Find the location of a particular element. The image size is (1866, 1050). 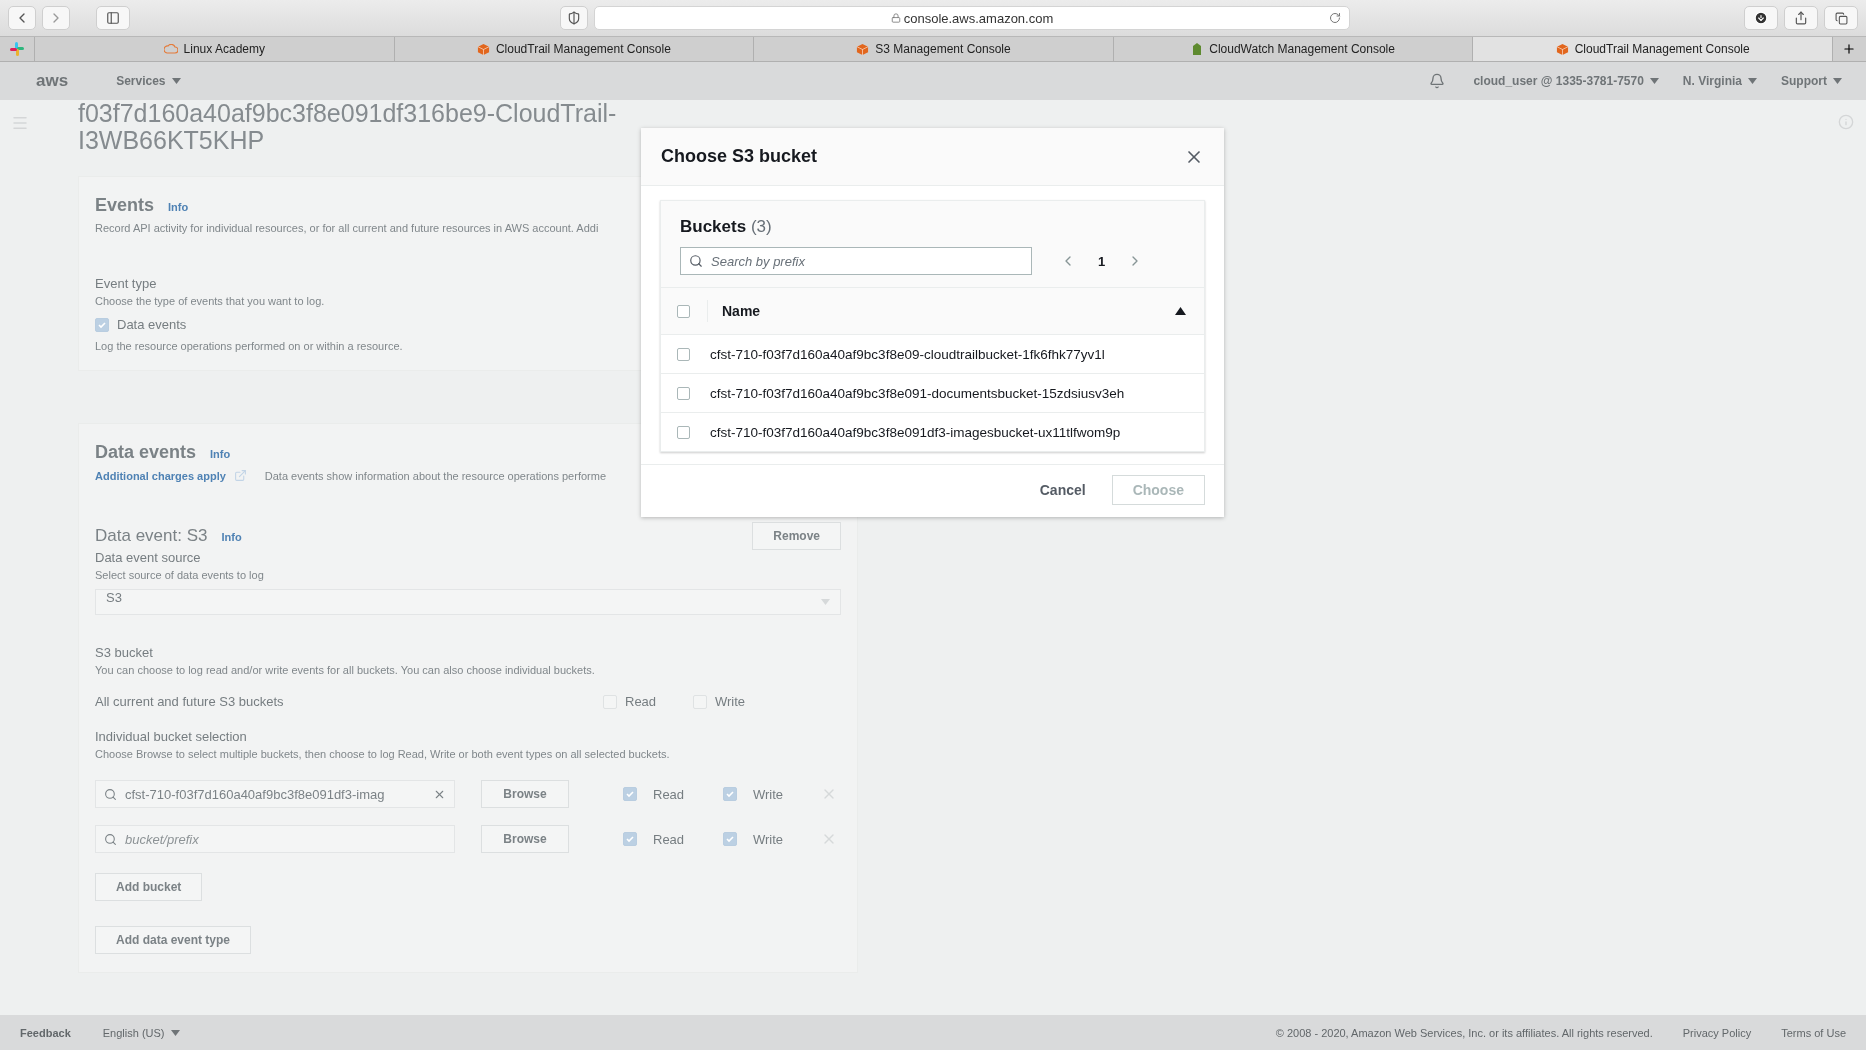

browser-tab: CloudTrail Management Console is located at coordinates (1652, 49).